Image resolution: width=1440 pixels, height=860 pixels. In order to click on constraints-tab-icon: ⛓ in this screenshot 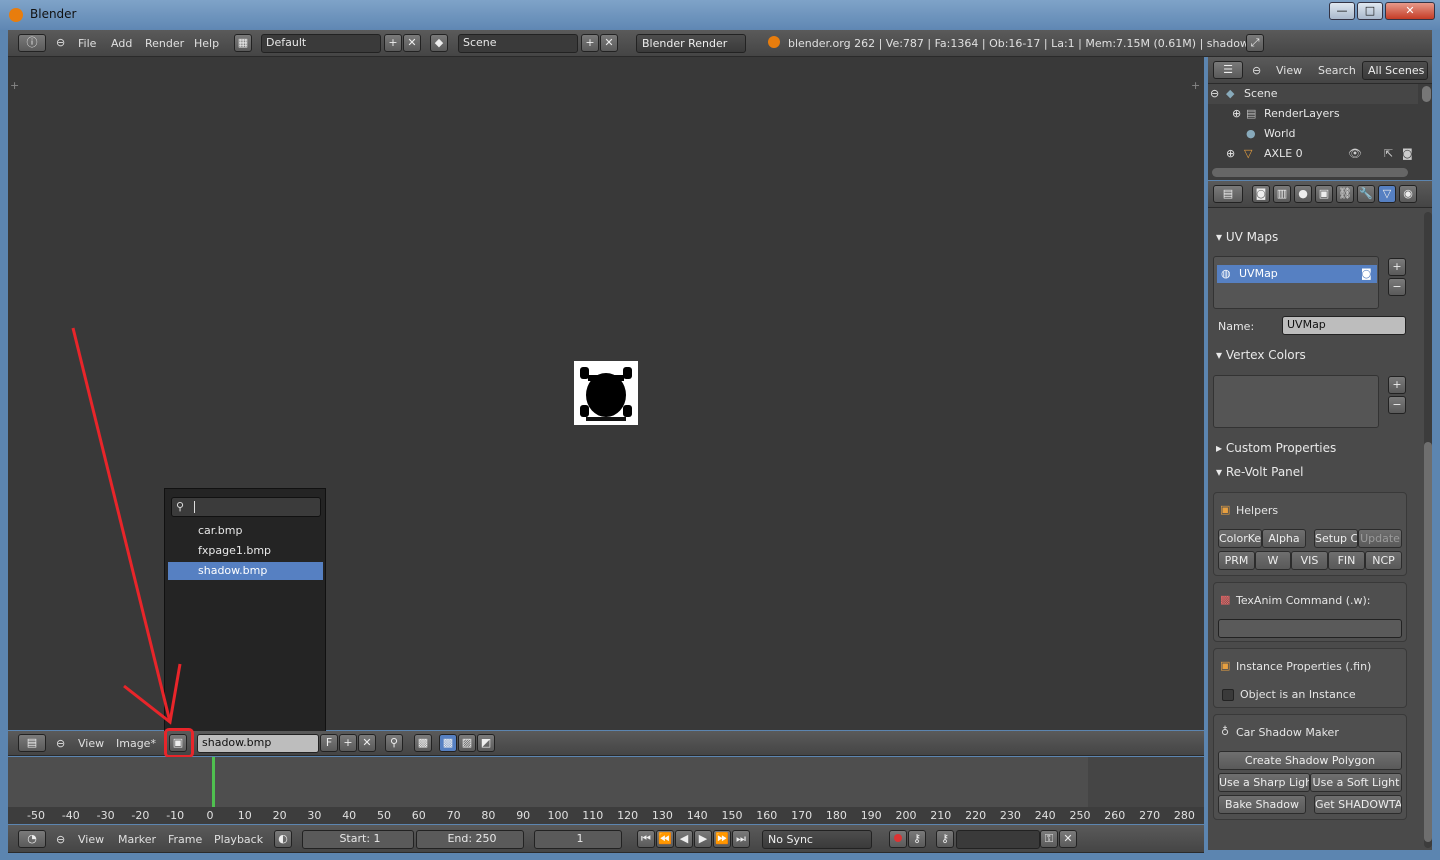, I will do `click(1345, 194)`.